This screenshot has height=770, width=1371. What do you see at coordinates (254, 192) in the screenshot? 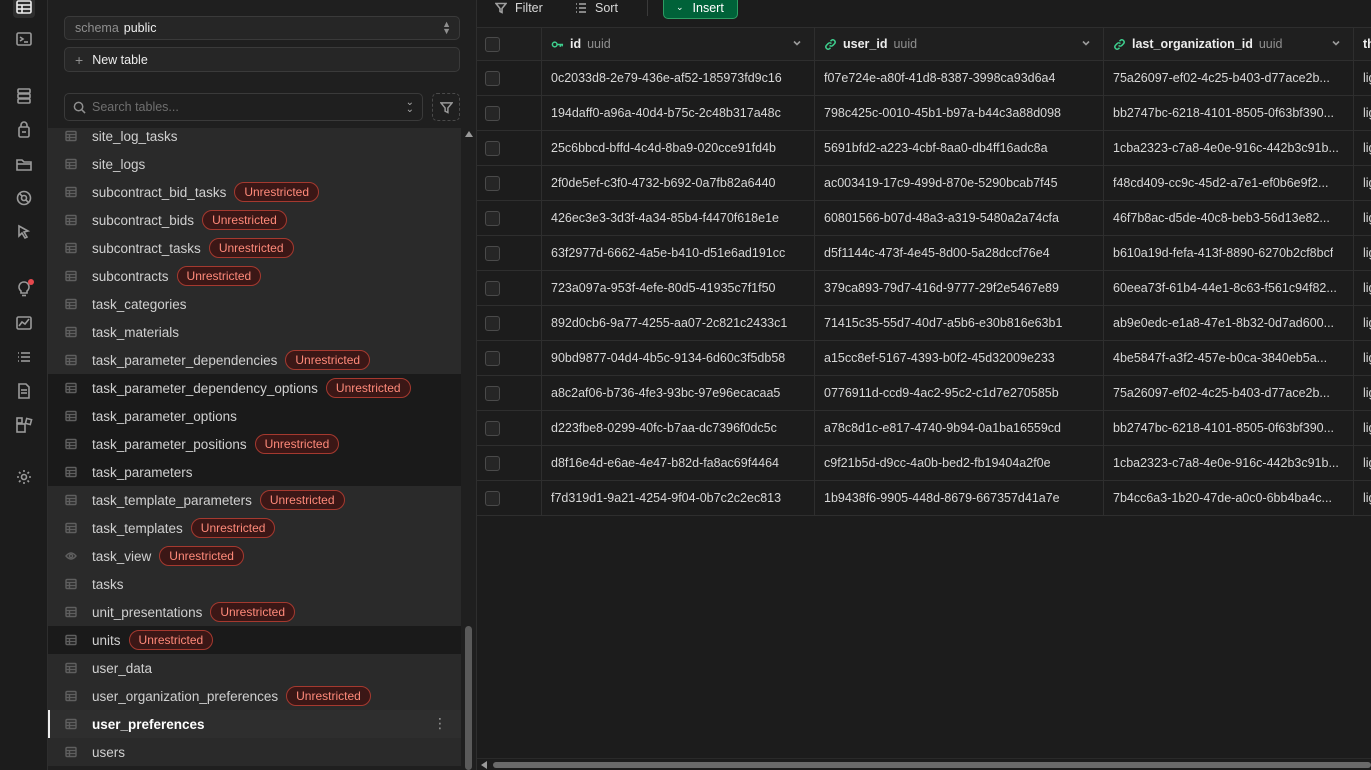
I see `sidebar-table-item: subcontract_bid_tasks Unrestricted` at bounding box center [254, 192].